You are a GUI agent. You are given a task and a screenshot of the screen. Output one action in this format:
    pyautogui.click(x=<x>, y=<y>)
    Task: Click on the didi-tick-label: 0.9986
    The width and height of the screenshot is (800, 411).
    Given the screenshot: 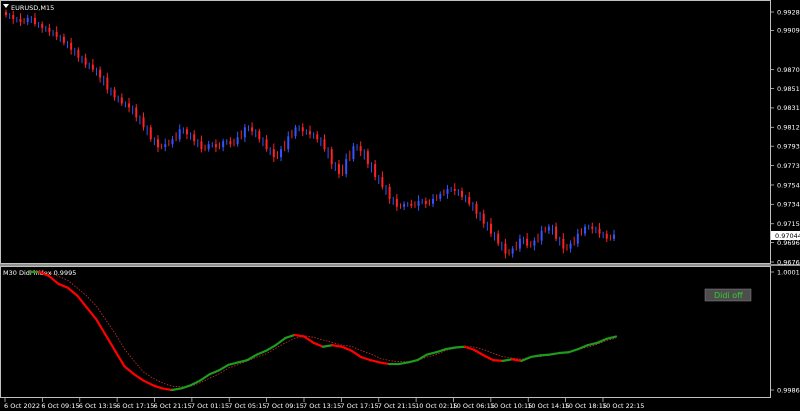 What is the action you would take?
    pyautogui.click(x=788, y=390)
    